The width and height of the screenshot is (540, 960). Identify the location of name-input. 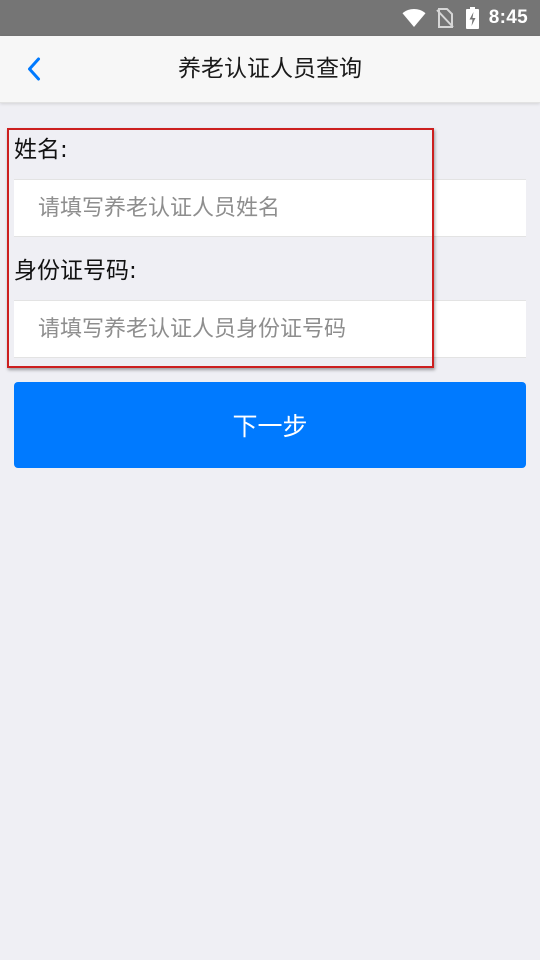
(270, 208).